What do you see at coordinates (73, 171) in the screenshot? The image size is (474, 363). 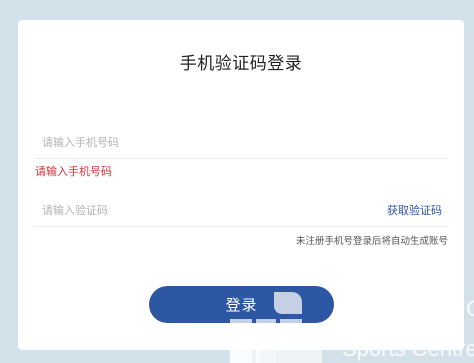 I see `phone-error-text: 请输入手机号码` at bounding box center [73, 171].